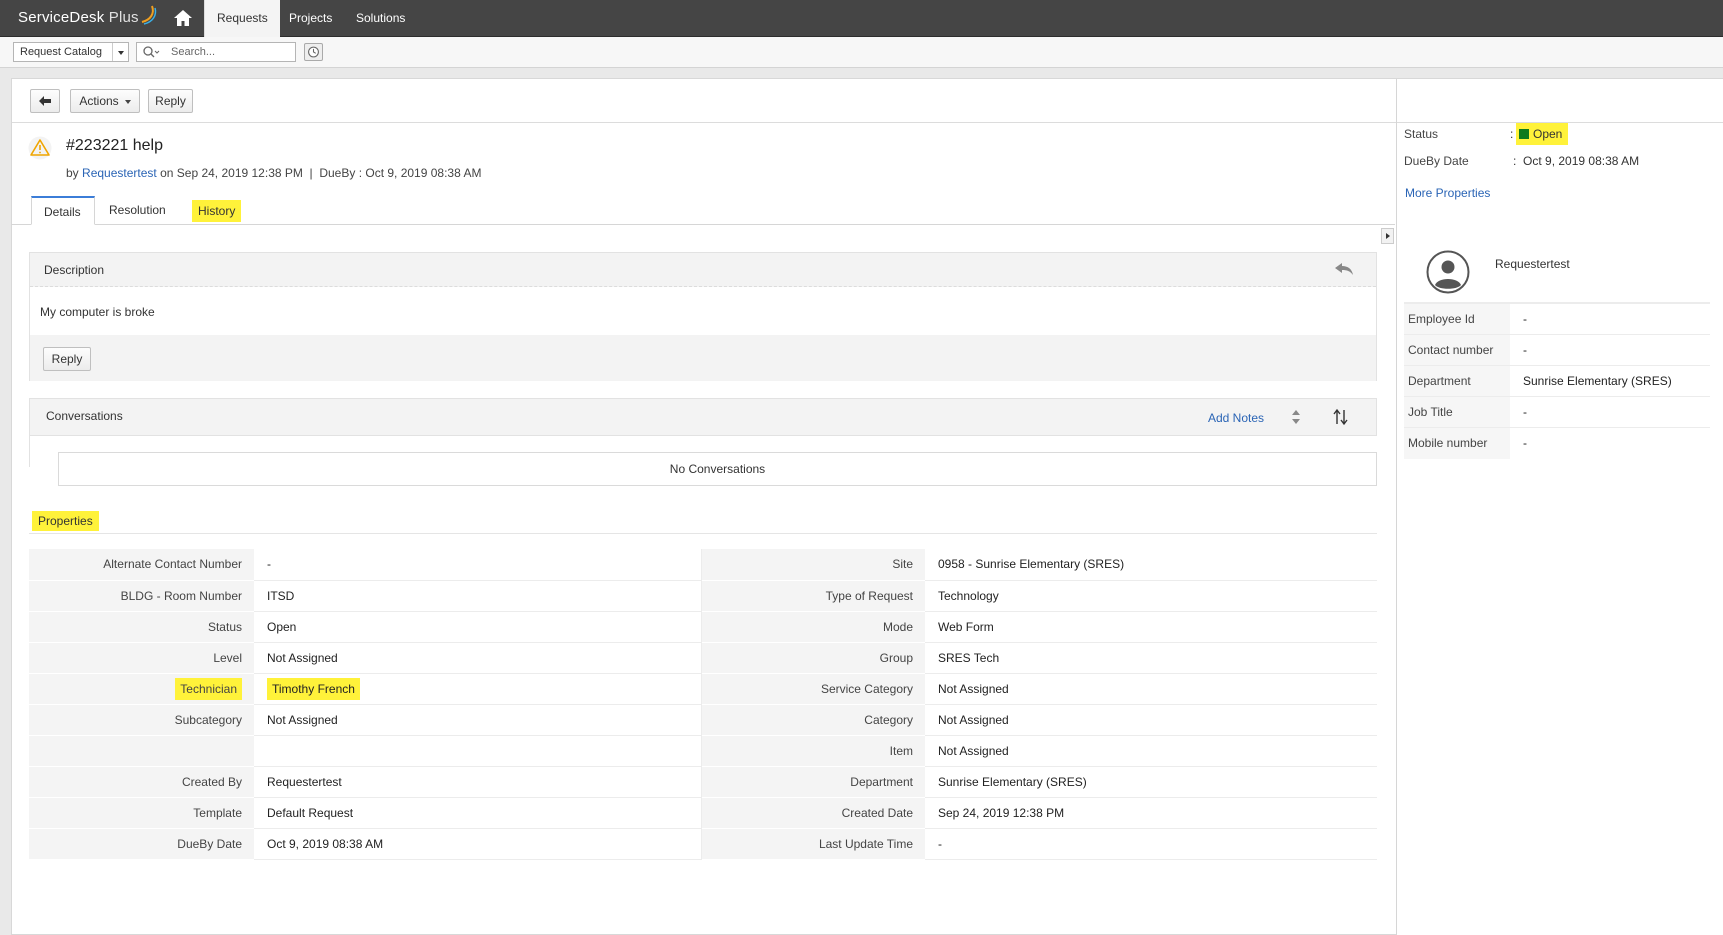 The image size is (1723, 935). Describe the element at coordinates (1151, 720) in the screenshot. I see `property-value: Not Assigned` at that location.